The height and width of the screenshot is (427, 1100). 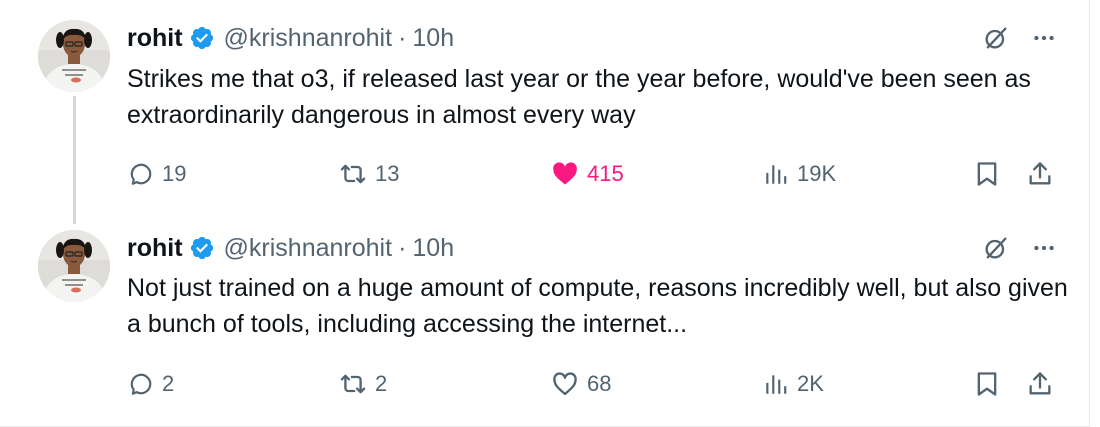 What do you see at coordinates (545, 384) in the screenshot?
I see `tweet-actions: 2 2 68 2K` at bounding box center [545, 384].